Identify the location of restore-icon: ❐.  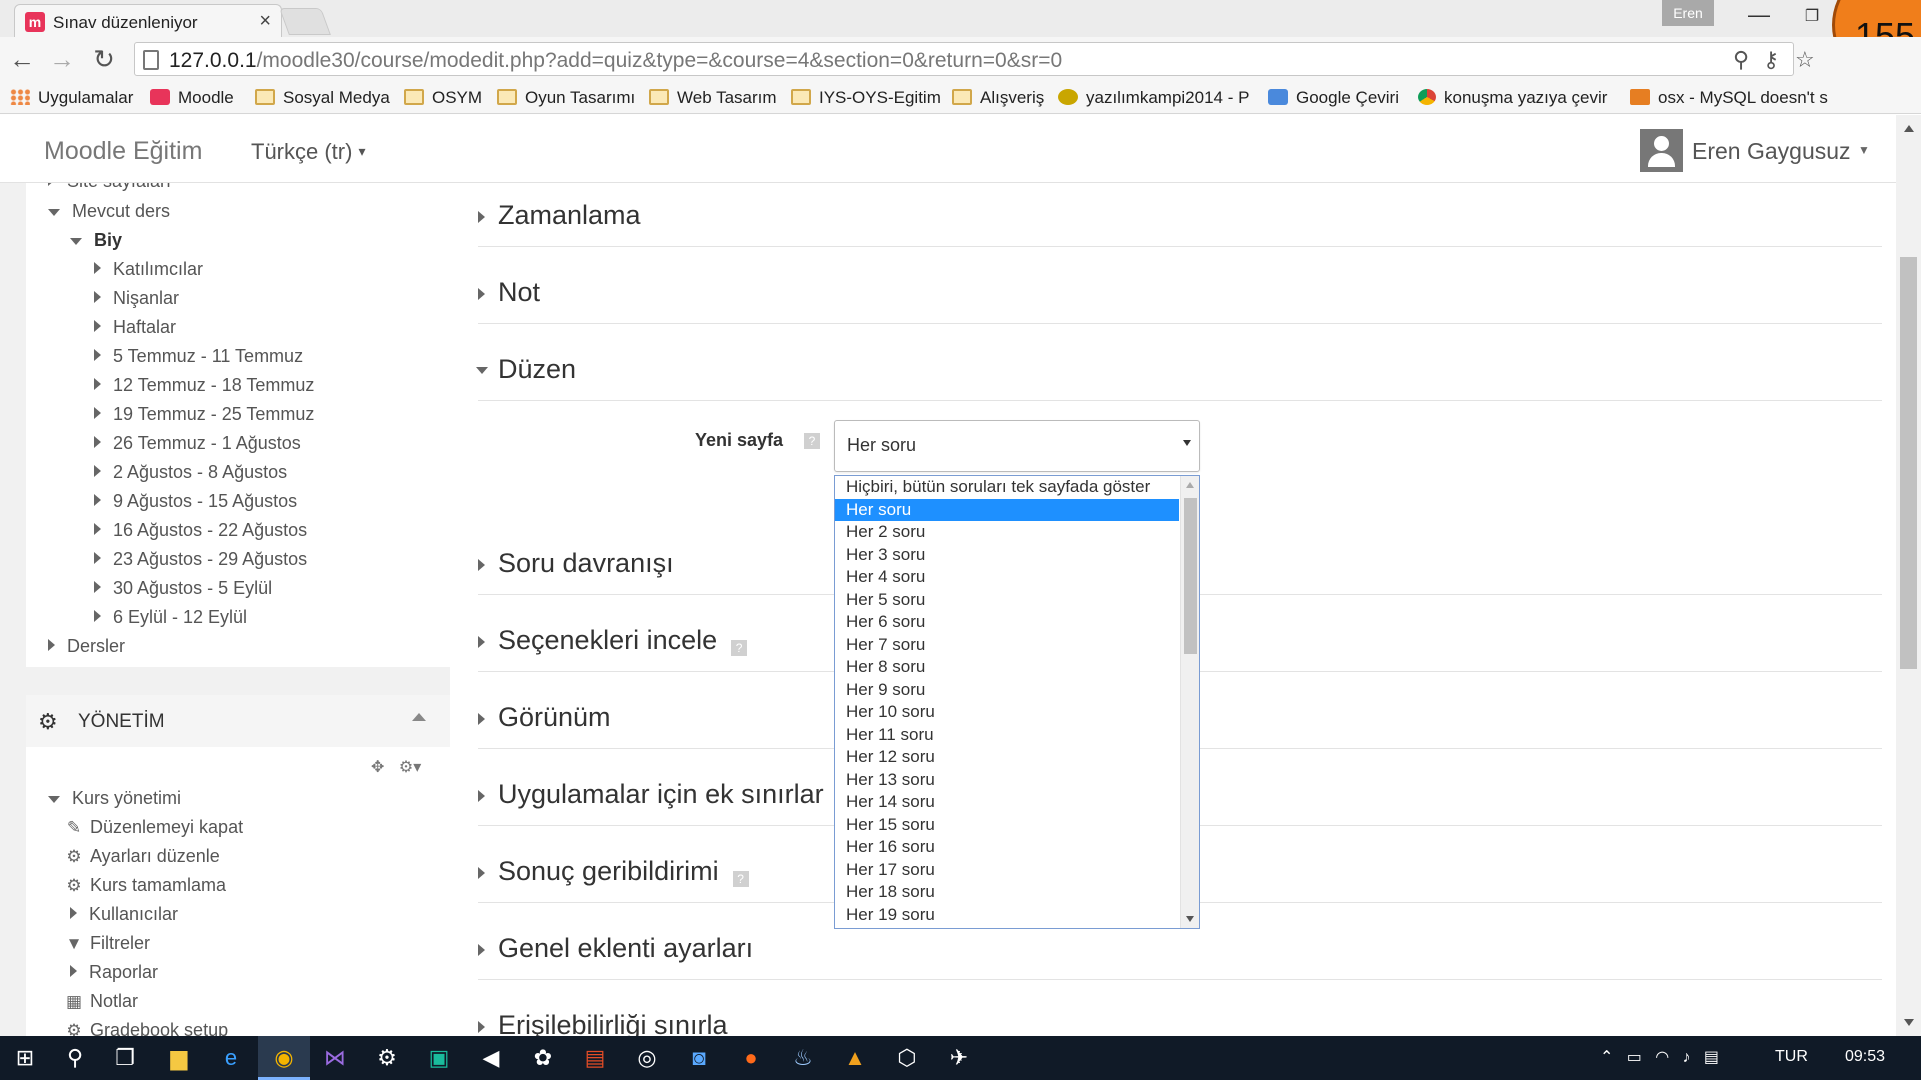
(1812, 16).